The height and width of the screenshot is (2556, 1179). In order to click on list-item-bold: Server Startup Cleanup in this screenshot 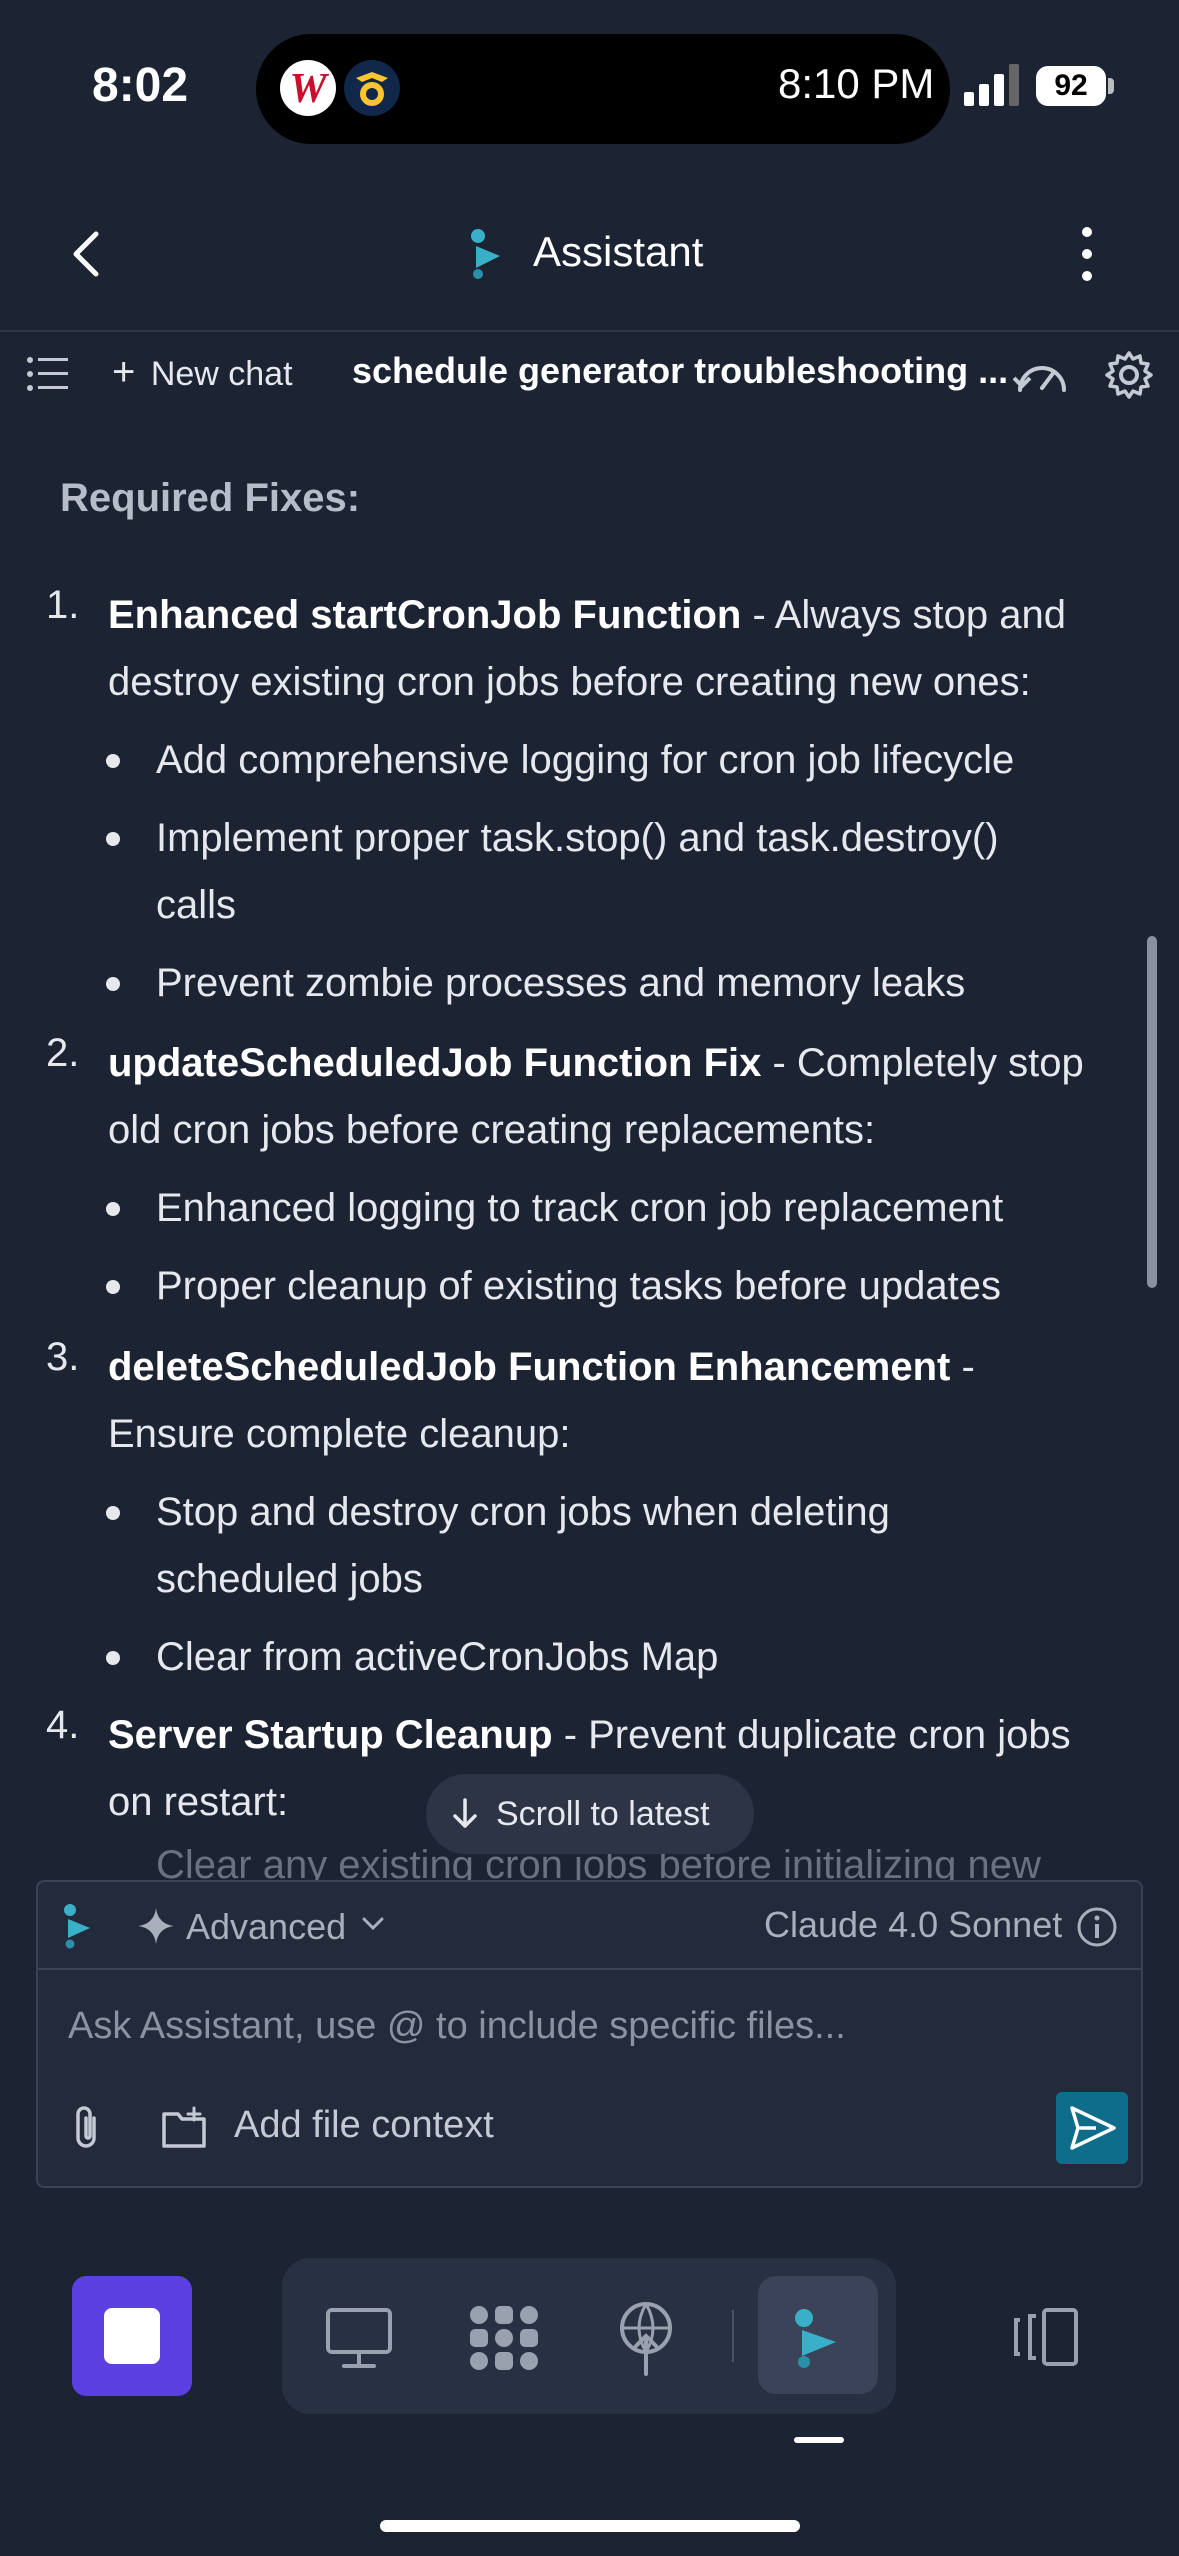, I will do `click(330, 1735)`.